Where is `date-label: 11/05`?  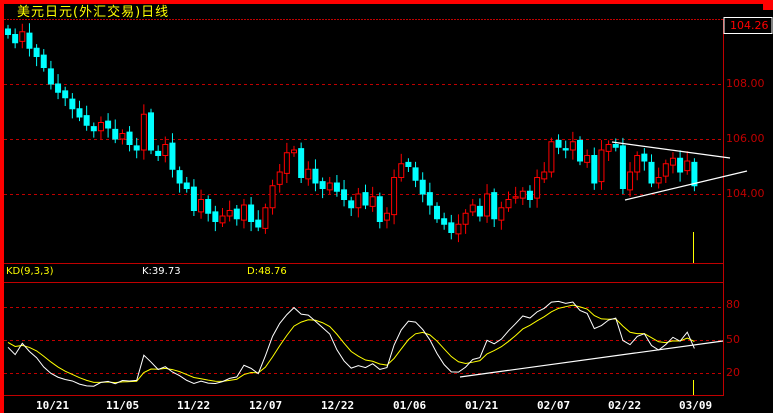
date-label: 11/05 is located at coordinates (123, 405).